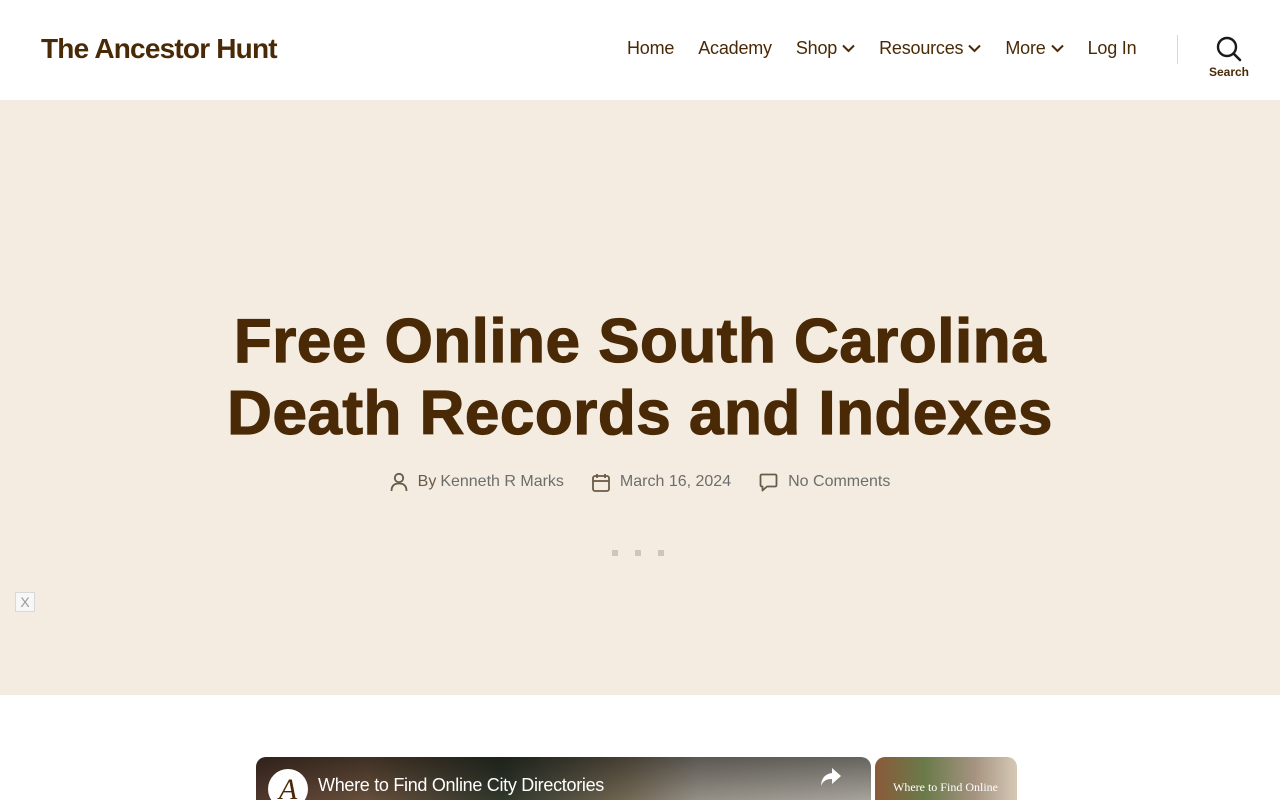 The image size is (1280, 800). Describe the element at coordinates (839, 482) in the screenshot. I see `comments-link: No Comments` at that location.